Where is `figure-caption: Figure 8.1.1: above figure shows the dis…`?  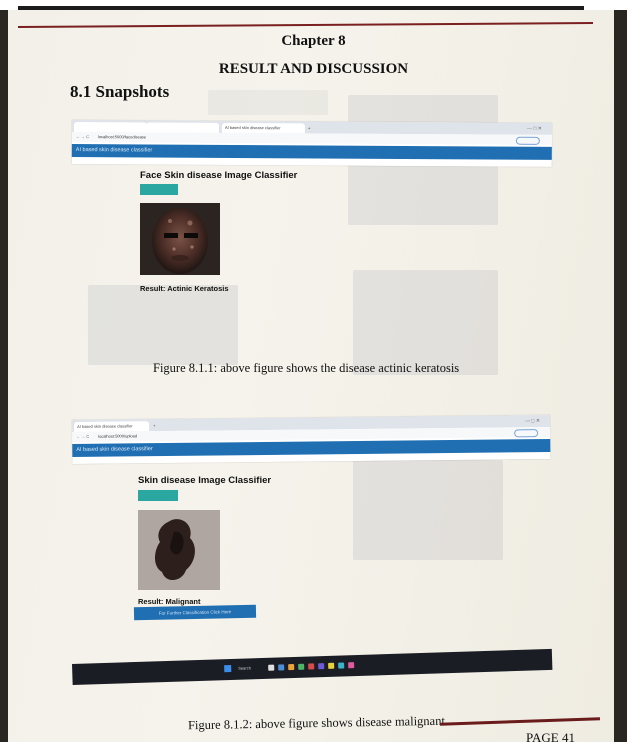
figure-caption: Figure 8.1.1: above figure shows the dis… is located at coordinates (306, 368).